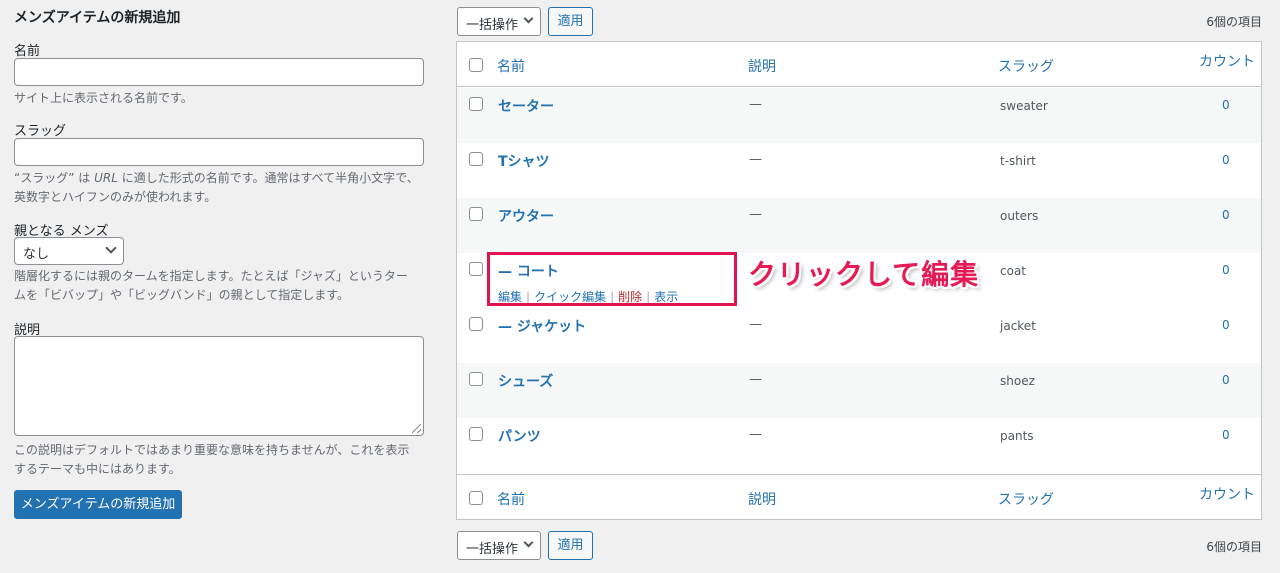 This screenshot has height=573, width=1280. I want to click on slug-desc-text-c: に適した形式の名前です。通常はすべて半角小文字で、, so click(268, 178).